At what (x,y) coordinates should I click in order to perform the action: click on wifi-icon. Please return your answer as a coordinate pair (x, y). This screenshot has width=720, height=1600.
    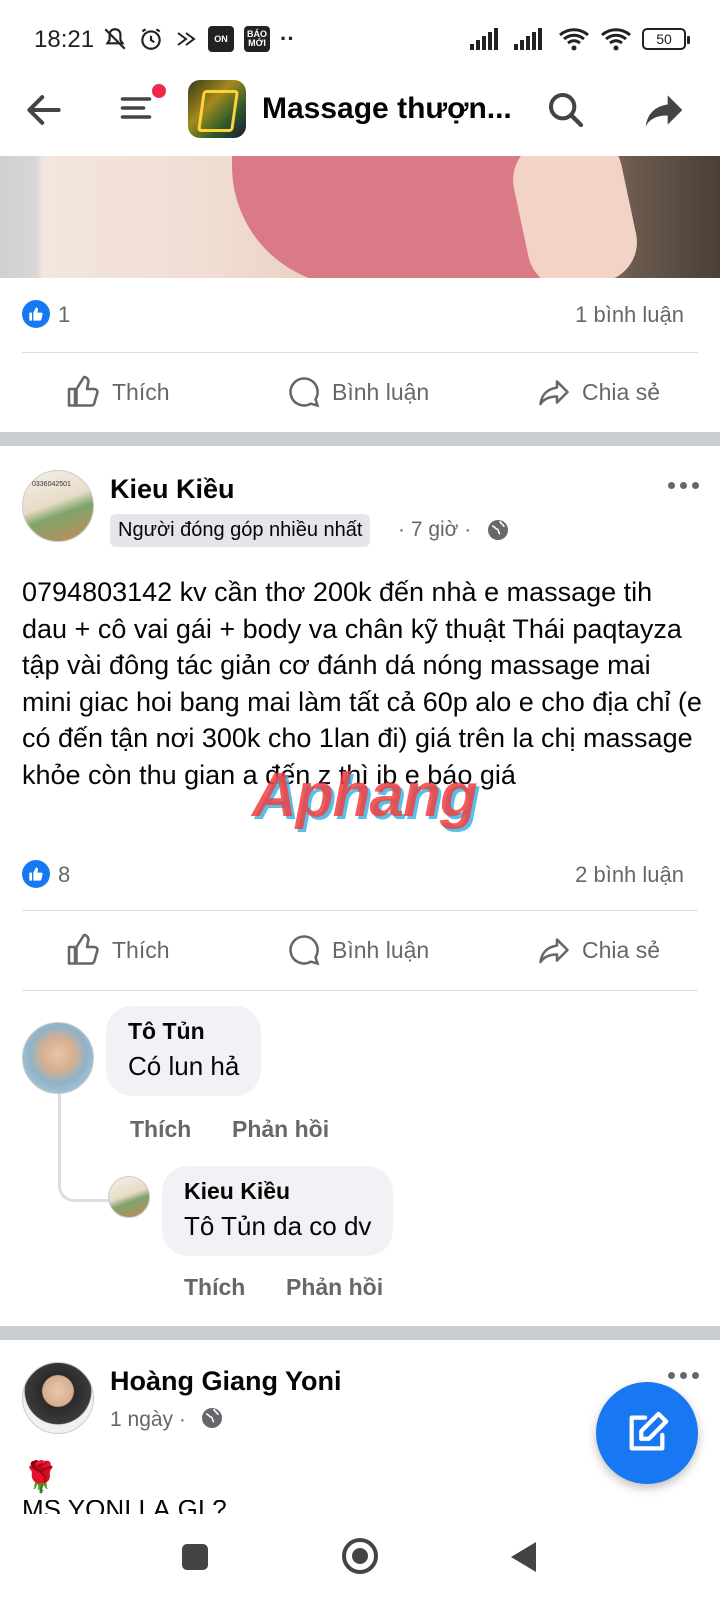
    Looking at the image, I should click on (574, 39).